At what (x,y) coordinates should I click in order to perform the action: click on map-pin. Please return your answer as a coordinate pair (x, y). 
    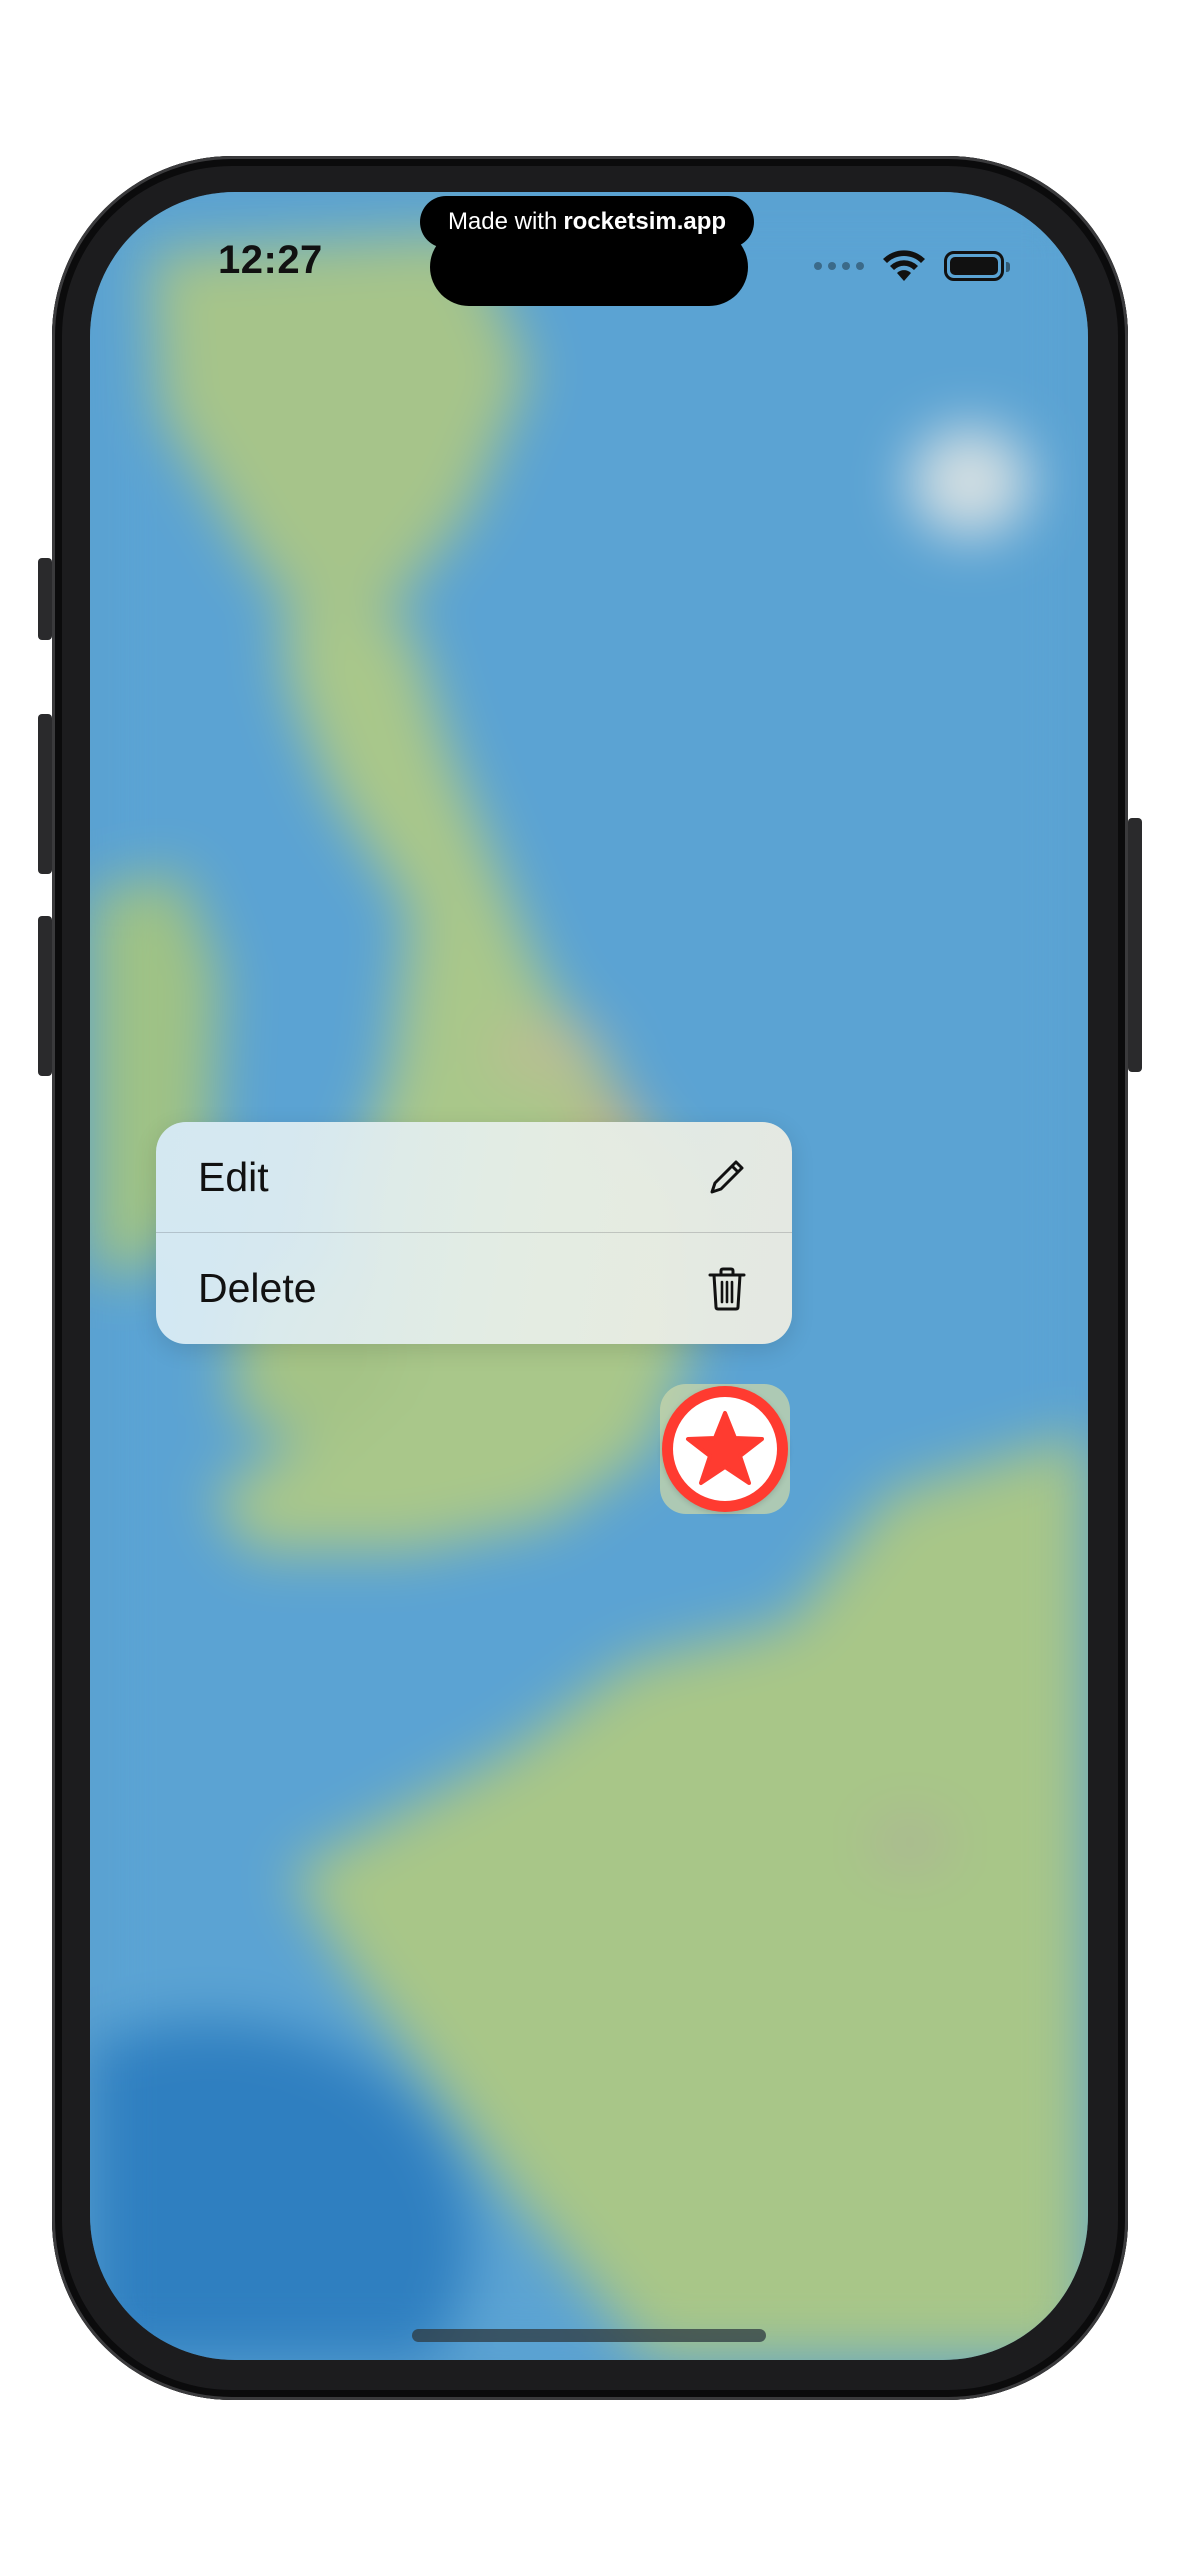
    Looking at the image, I should click on (725, 1449).